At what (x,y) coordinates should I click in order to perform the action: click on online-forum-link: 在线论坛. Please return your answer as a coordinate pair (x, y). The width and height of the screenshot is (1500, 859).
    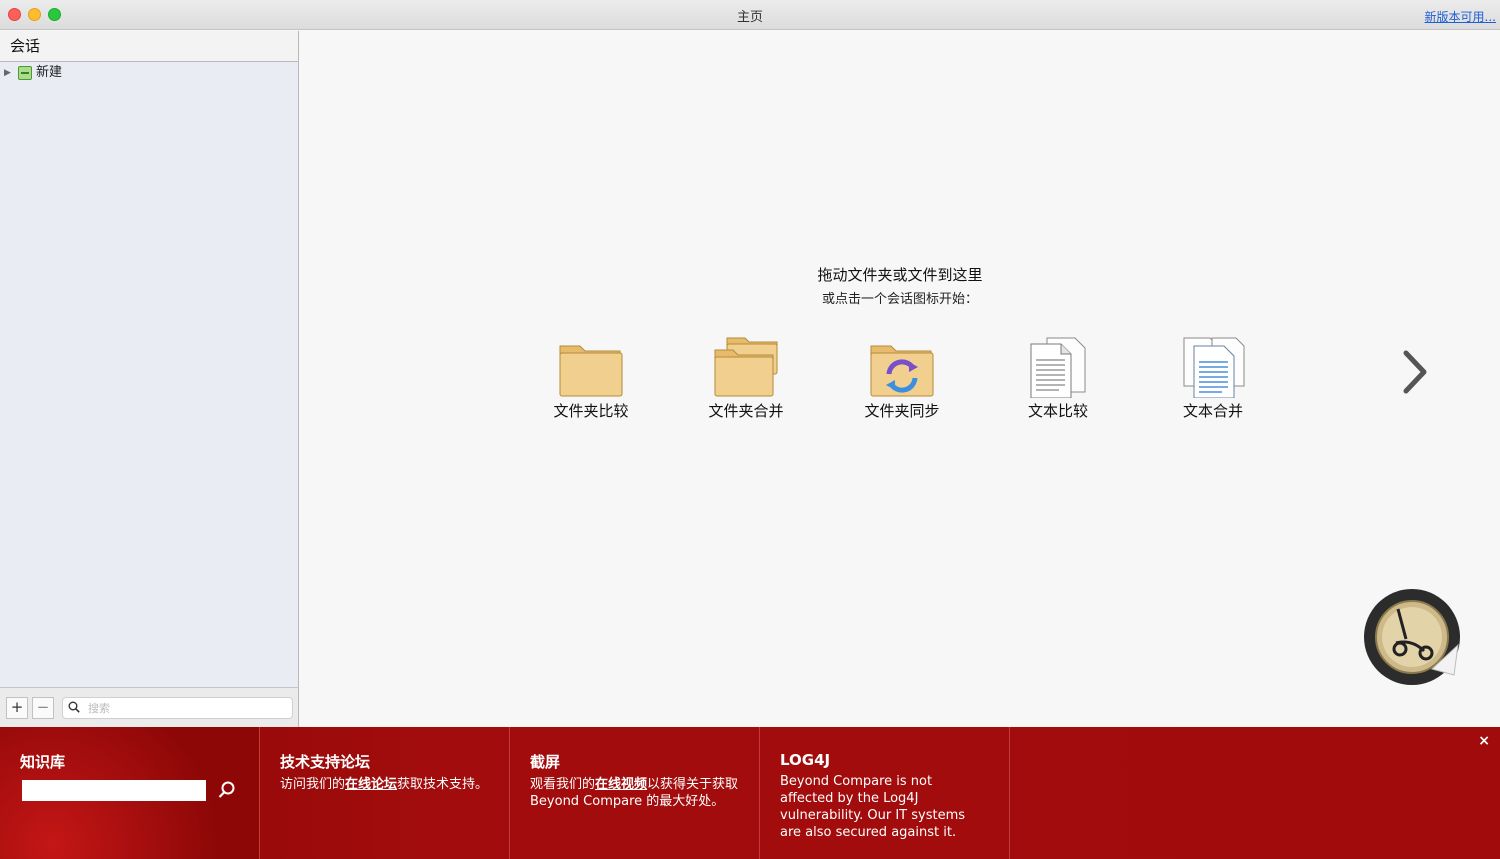
    Looking at the image, I should click on (371, 784).